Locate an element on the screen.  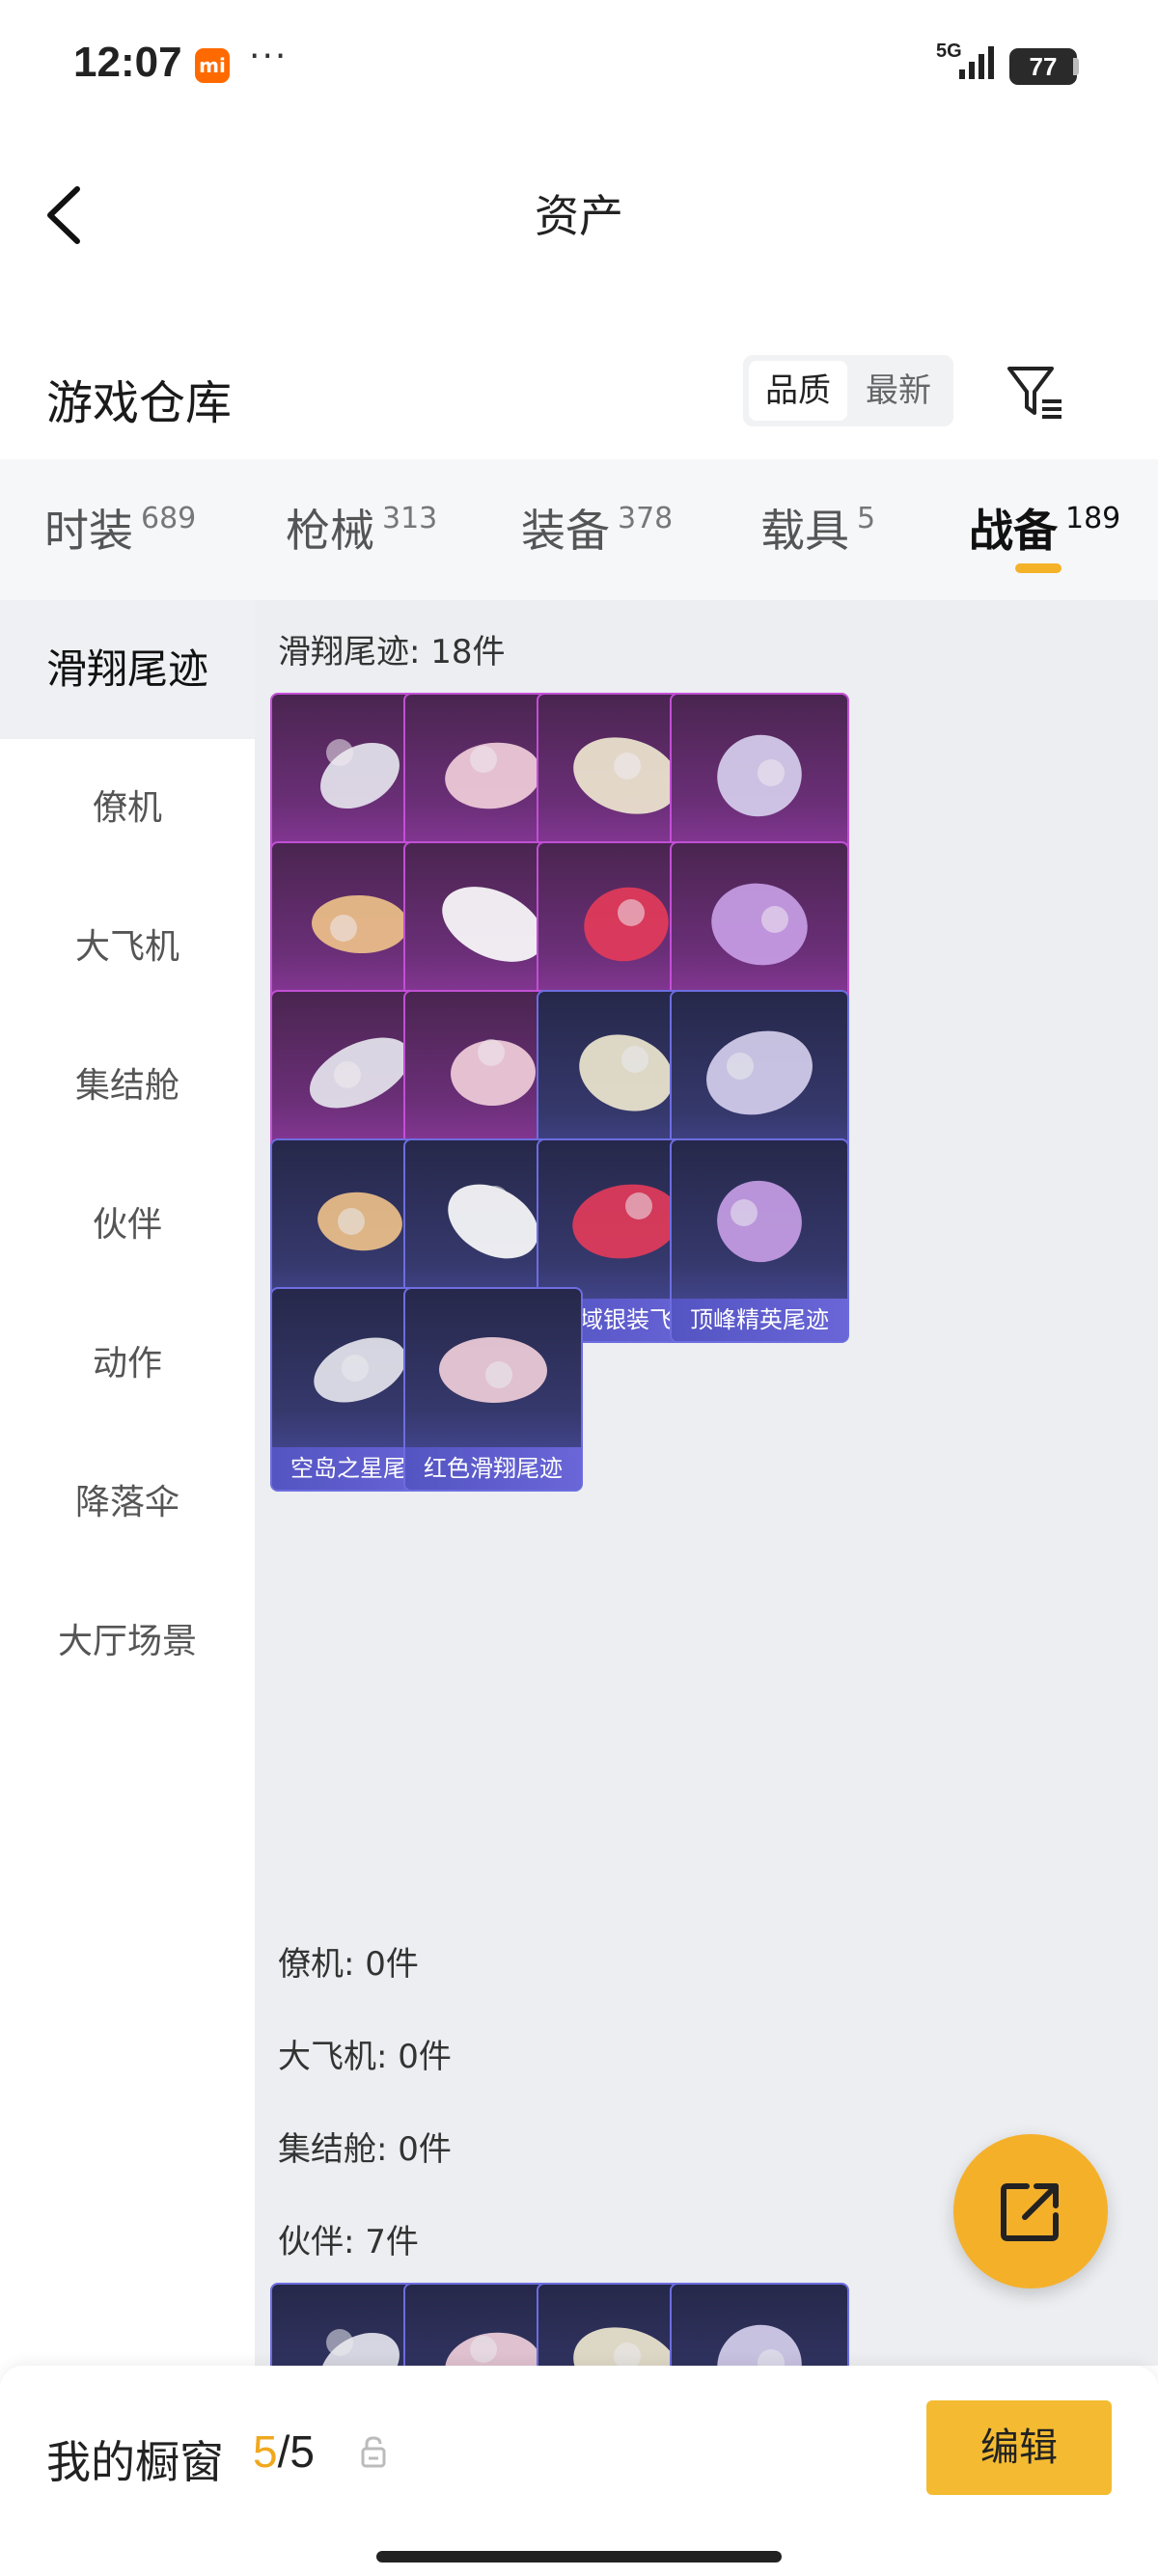
status-bar: 12:07 mi ··· 5G 77 is located at coordinates (579, 65).